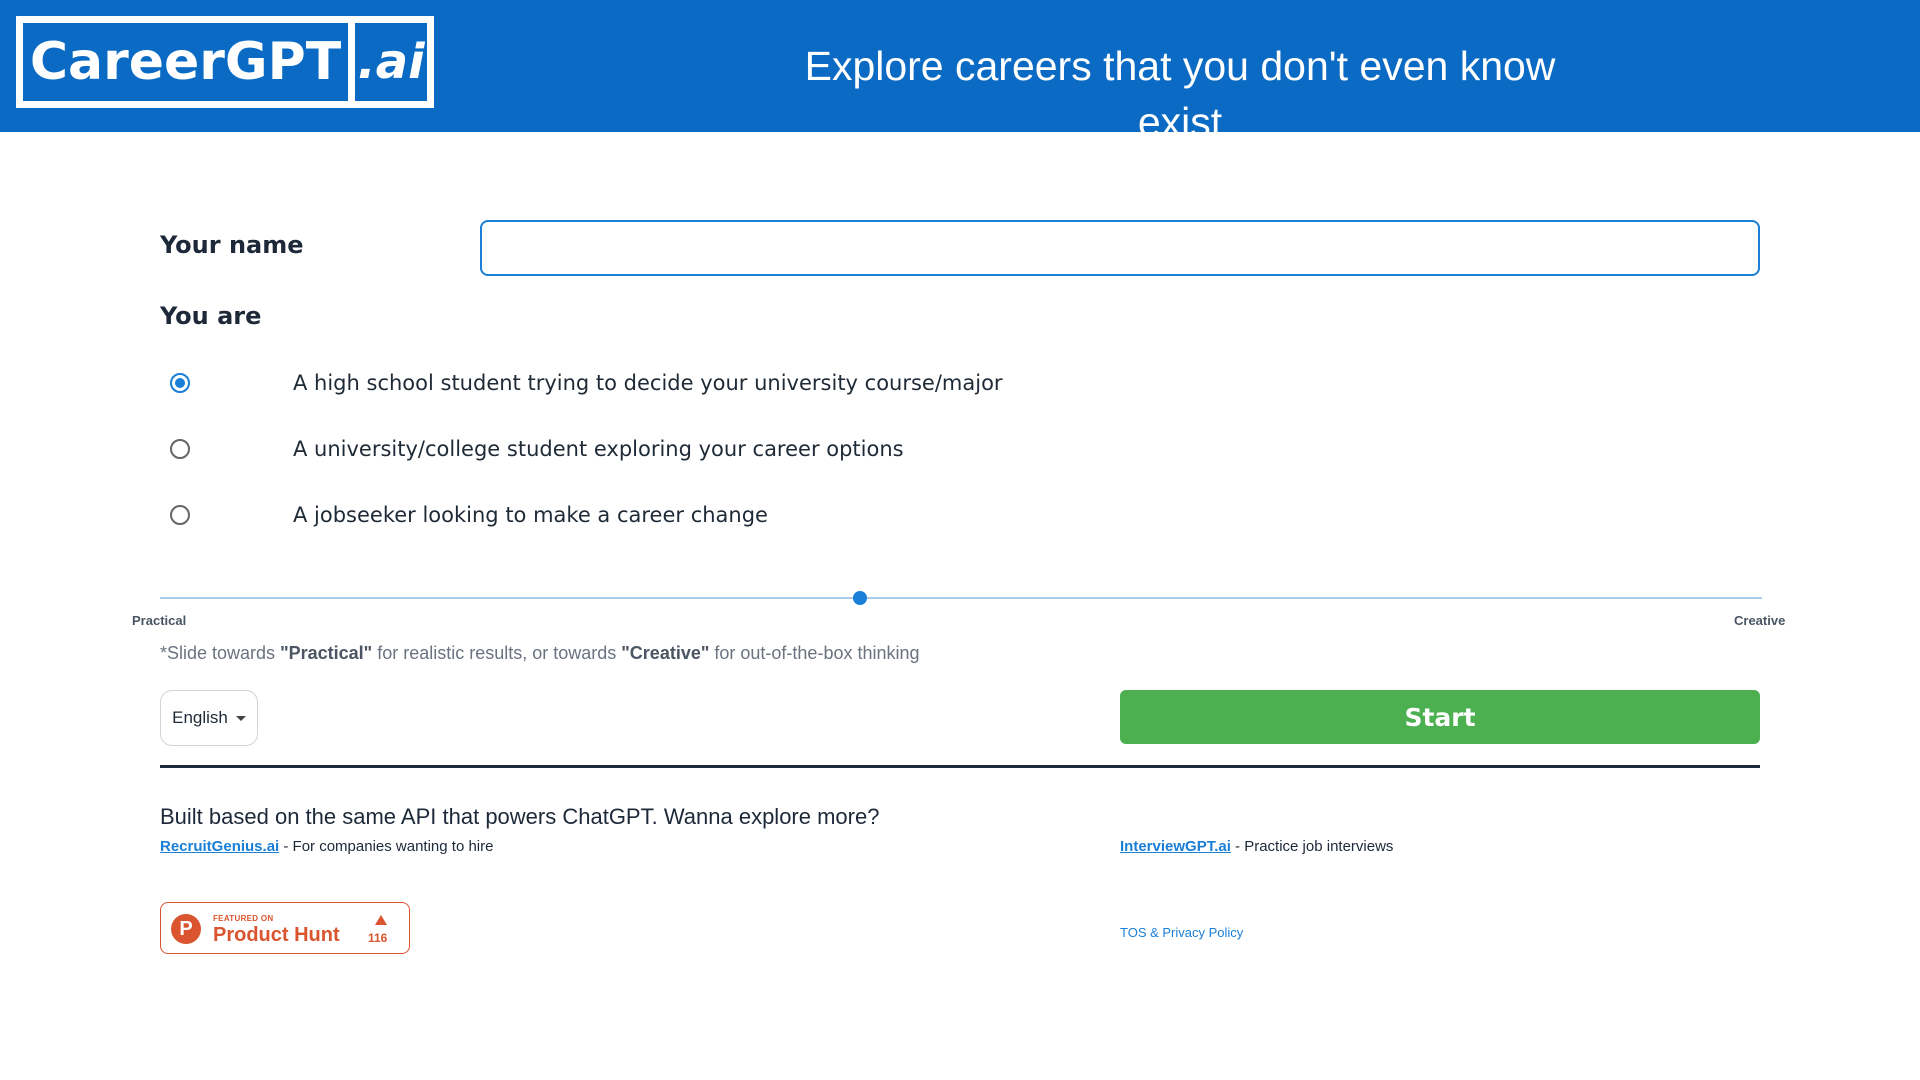 This screenshot has height=1080, width=1920. I want to click on radio-high-school, so click(180, 383).